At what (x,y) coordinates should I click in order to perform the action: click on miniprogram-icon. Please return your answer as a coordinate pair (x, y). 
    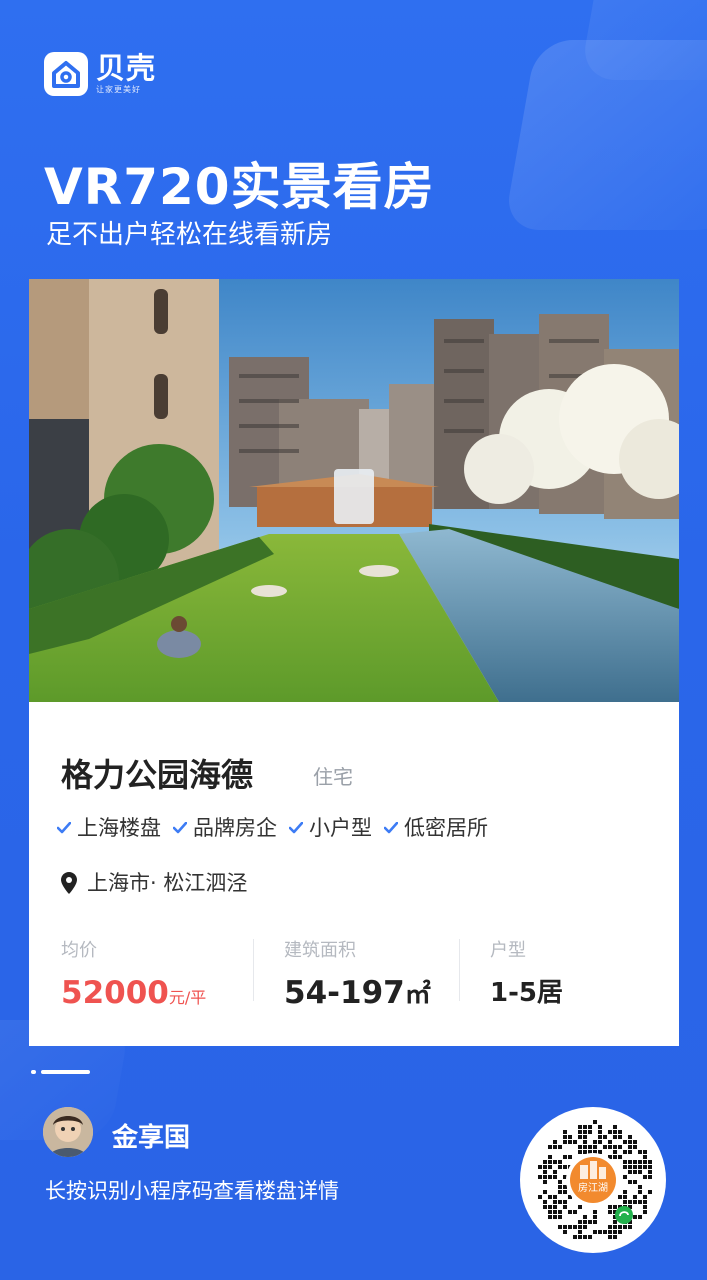
    Looking at the image, I should click on (624, 1215).